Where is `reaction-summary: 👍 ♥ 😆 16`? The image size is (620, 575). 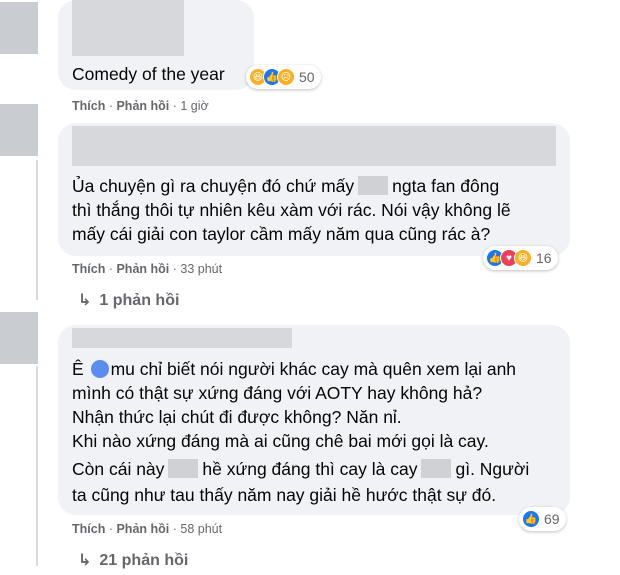 reaction-summary: 👍 ♥ 😆 16 is located at coordinates (520, 258).